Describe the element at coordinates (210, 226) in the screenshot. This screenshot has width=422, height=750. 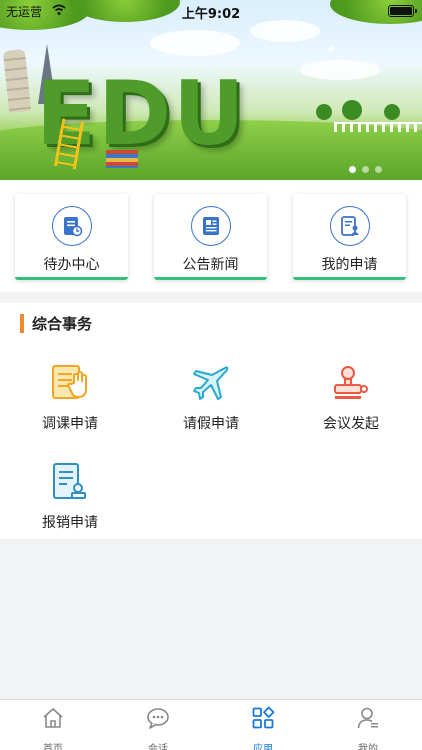
I see `news-icon` at that location.